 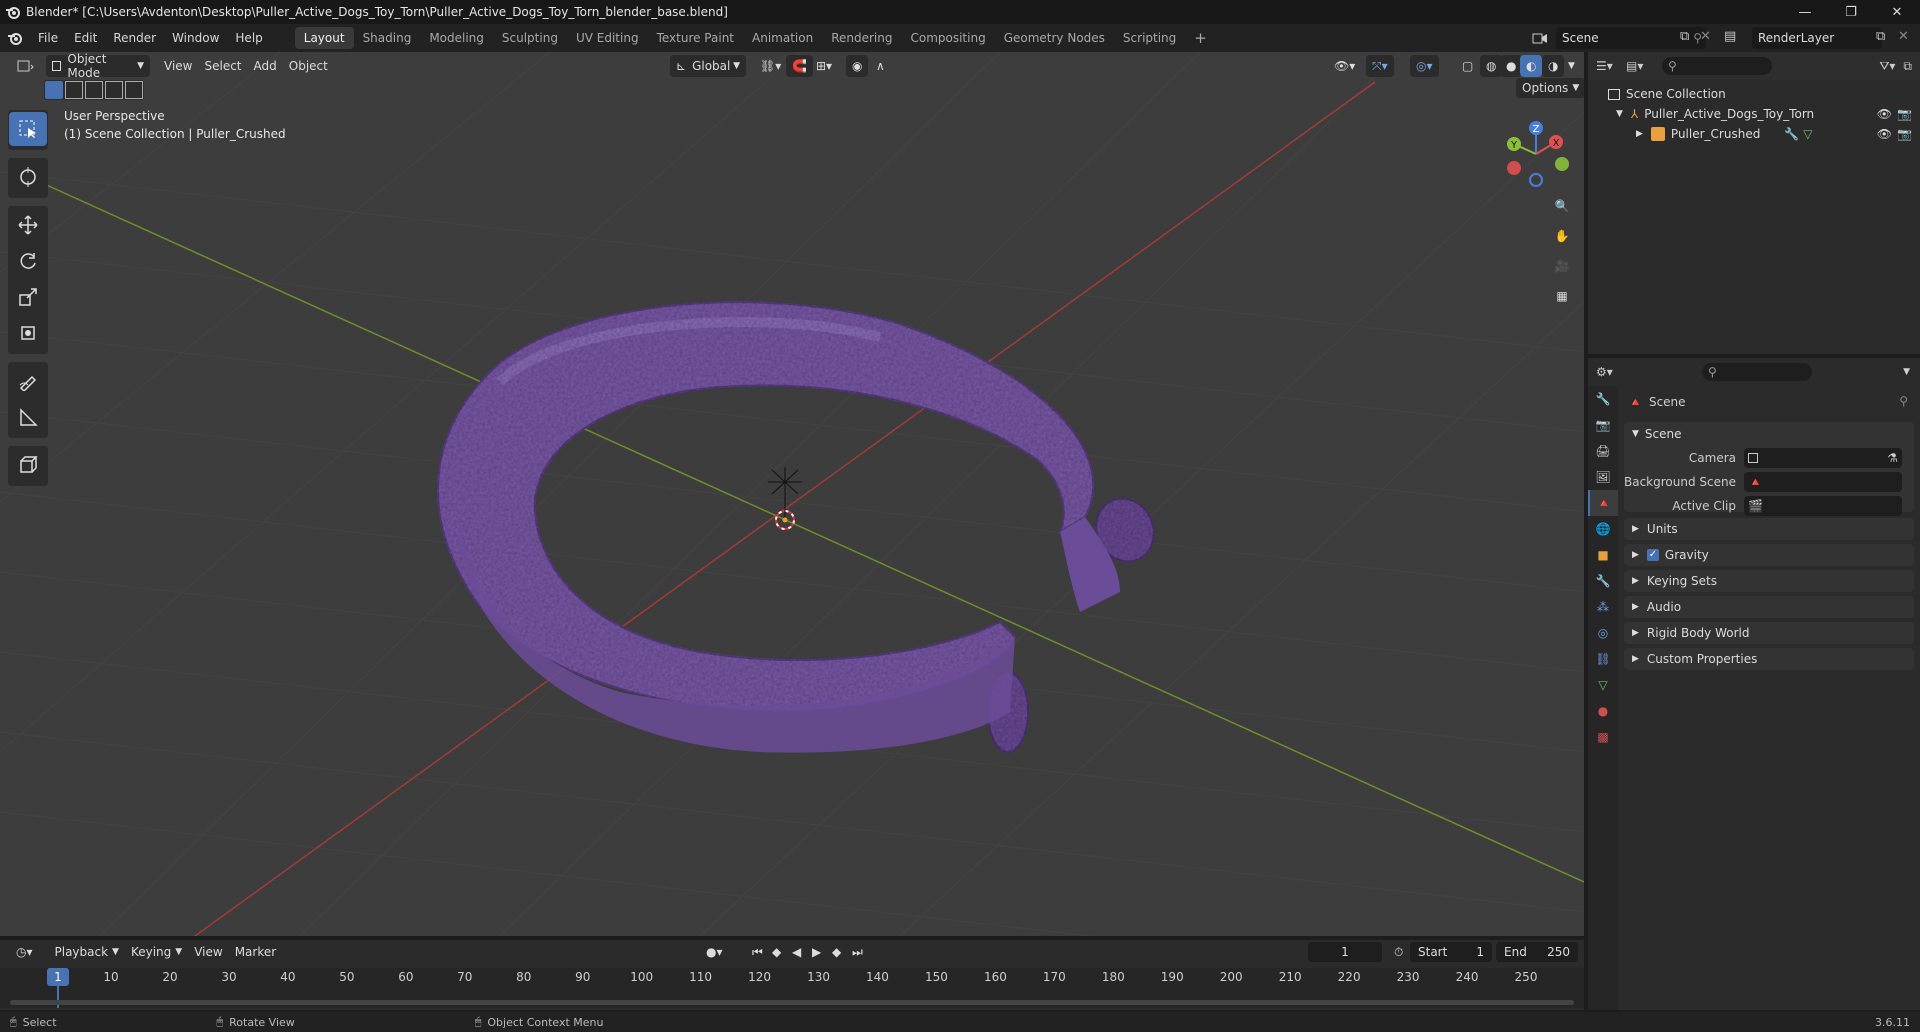 I want to click on visibility-selectability-icon: 👁▾, so click(x=1344, y=66).